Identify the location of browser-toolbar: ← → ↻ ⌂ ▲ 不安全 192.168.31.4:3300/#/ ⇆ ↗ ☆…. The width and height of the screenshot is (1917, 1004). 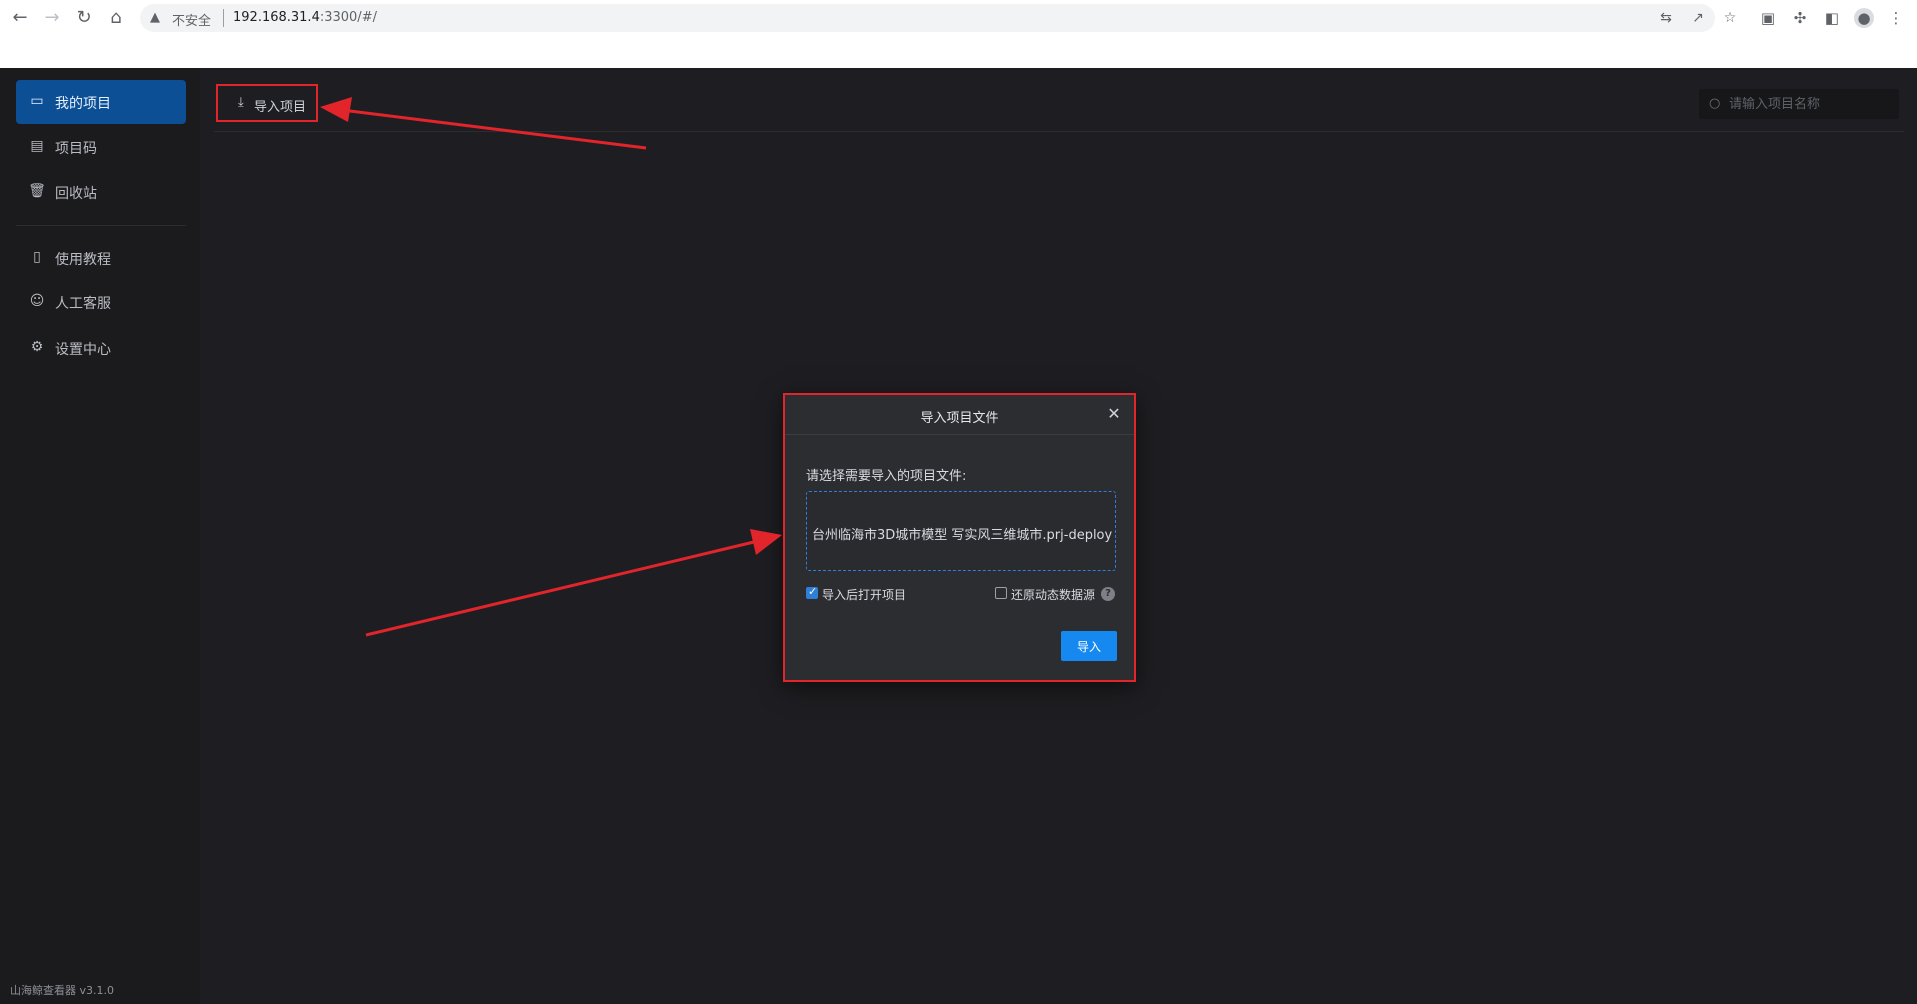
(958, 18).